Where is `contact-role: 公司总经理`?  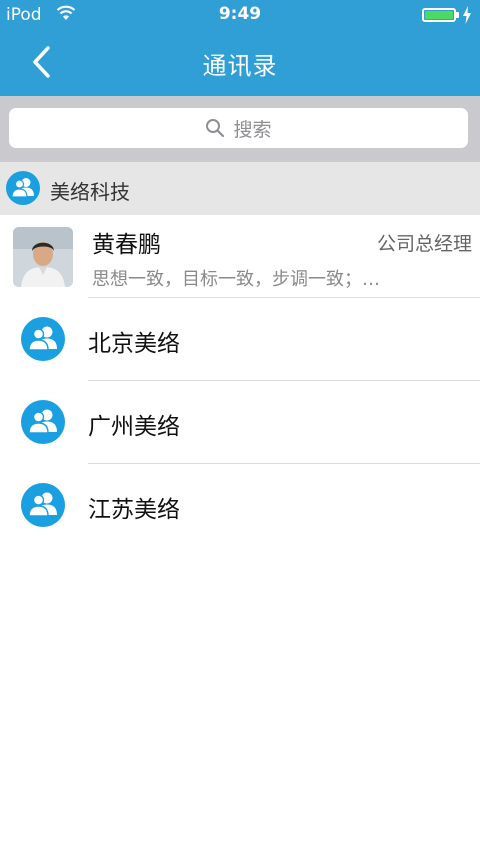 contact-role: 公司总经理 is located at coordinates (424, 244).